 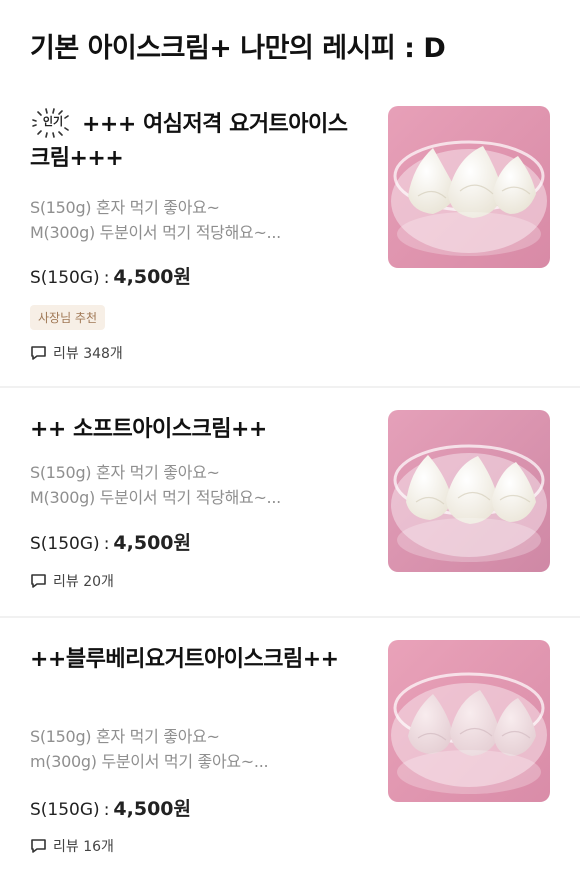 I want to click on item-title-text: ++ 소프트아이스크림++, so click(x=148, y=429).